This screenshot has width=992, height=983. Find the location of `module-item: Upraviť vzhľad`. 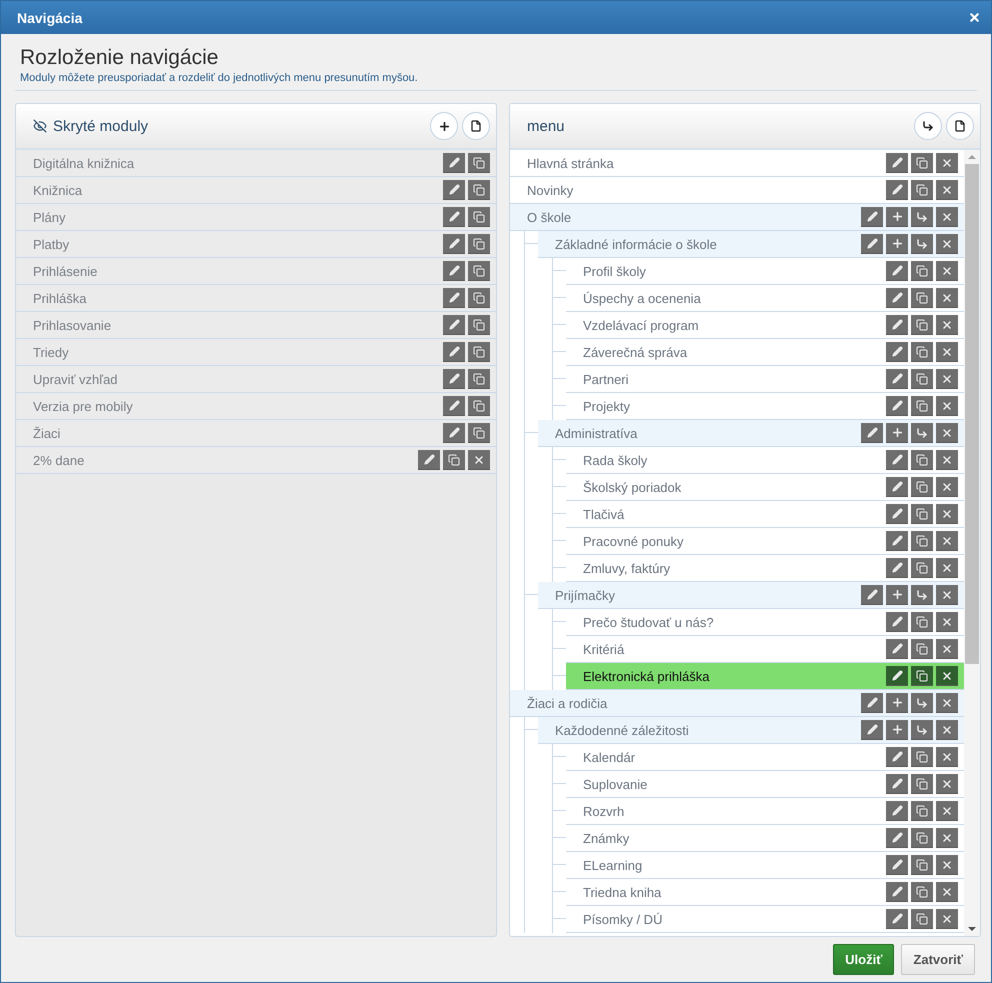

module-item: Upraviť vzhľad is located at coordinates (256, 379).